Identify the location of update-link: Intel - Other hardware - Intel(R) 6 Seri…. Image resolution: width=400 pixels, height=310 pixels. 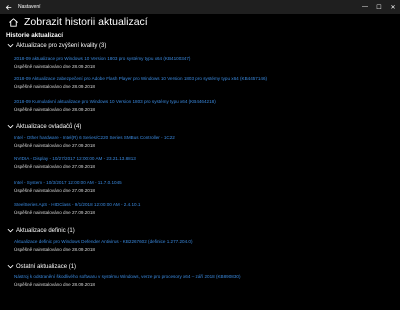
(94, 137).